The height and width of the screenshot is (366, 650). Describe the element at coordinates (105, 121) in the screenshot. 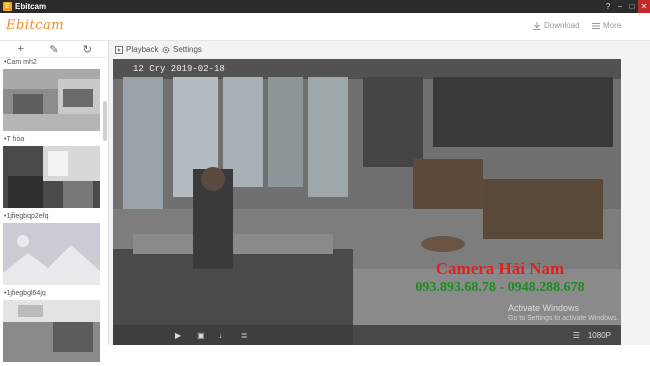

I see `sidebar-scrollbar` at that location.